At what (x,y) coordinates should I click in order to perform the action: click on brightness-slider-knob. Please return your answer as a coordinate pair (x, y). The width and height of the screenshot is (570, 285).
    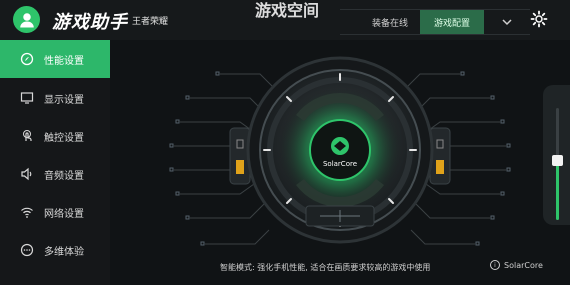
    Looking at the image, I should click on (557, 160).